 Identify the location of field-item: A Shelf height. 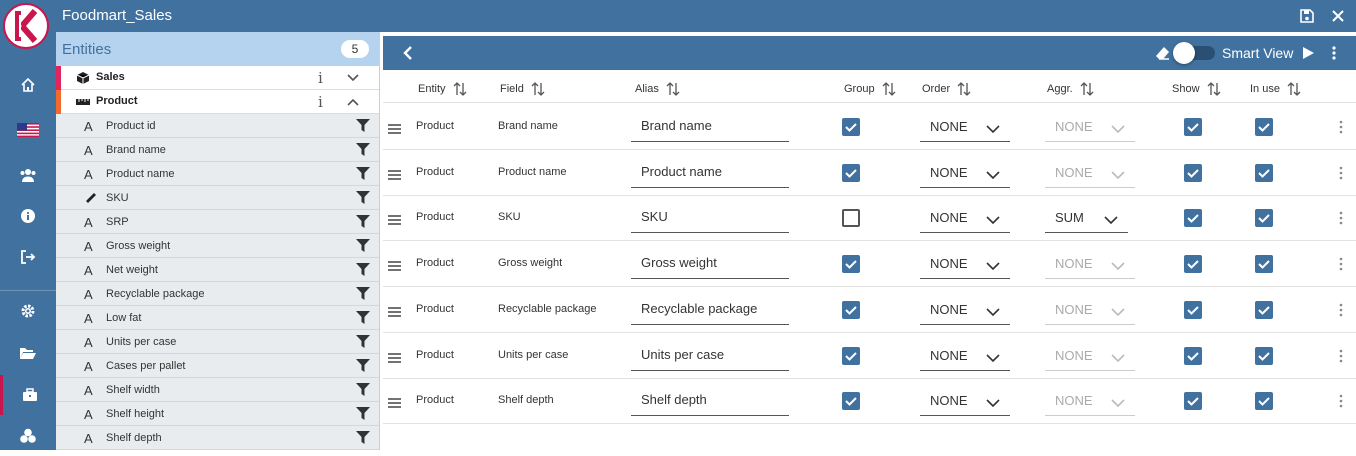
(217, 414).